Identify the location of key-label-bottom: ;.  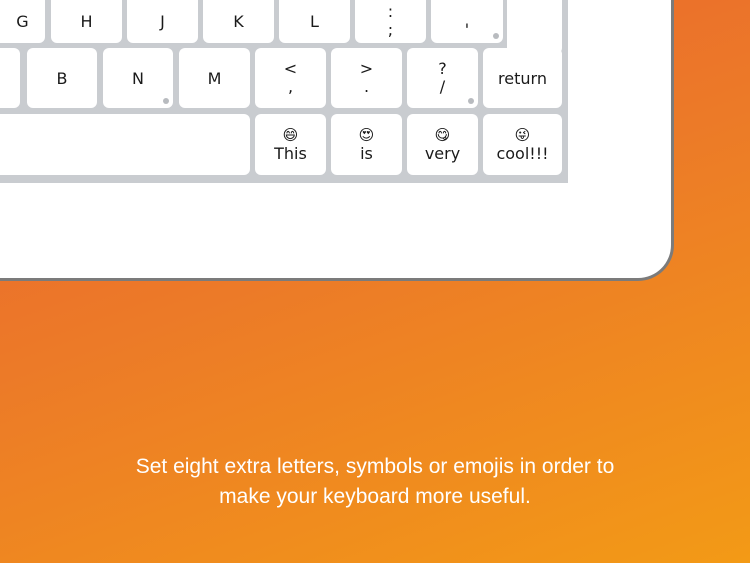
(390, 29).